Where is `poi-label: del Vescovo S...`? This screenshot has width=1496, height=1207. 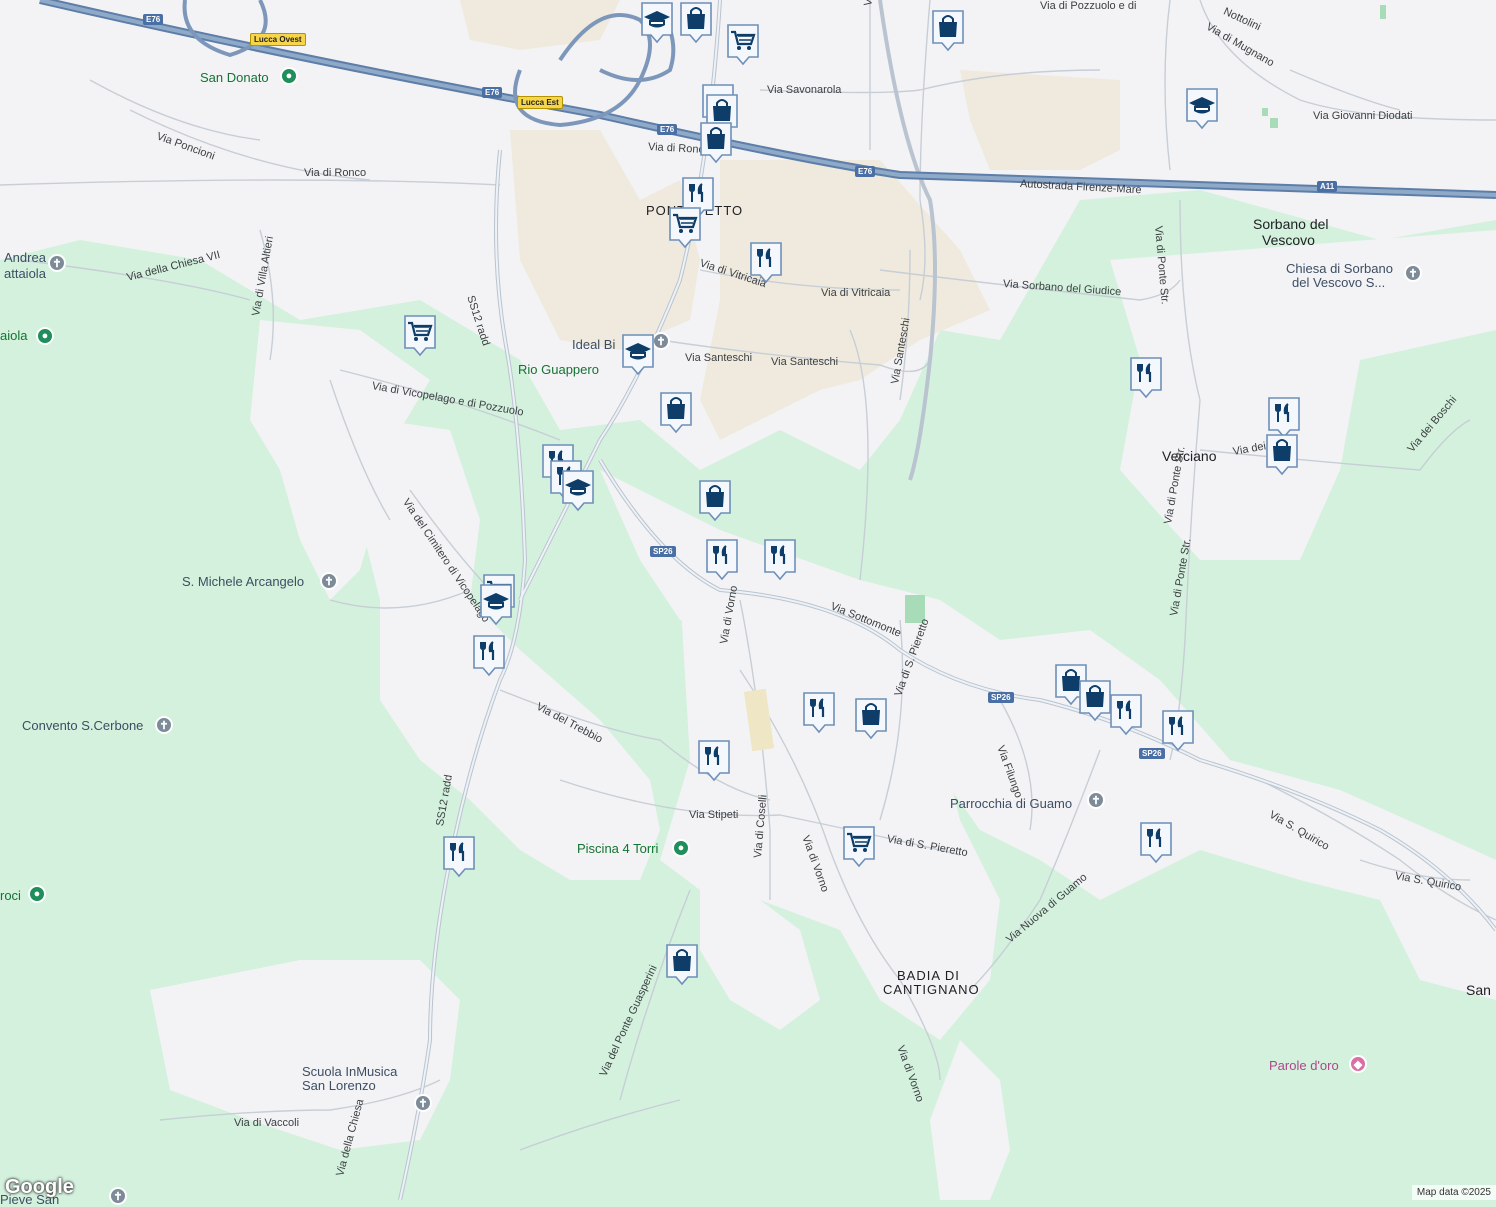
poi-label: del Vescovo S... is located at coordinates (1338, 282).